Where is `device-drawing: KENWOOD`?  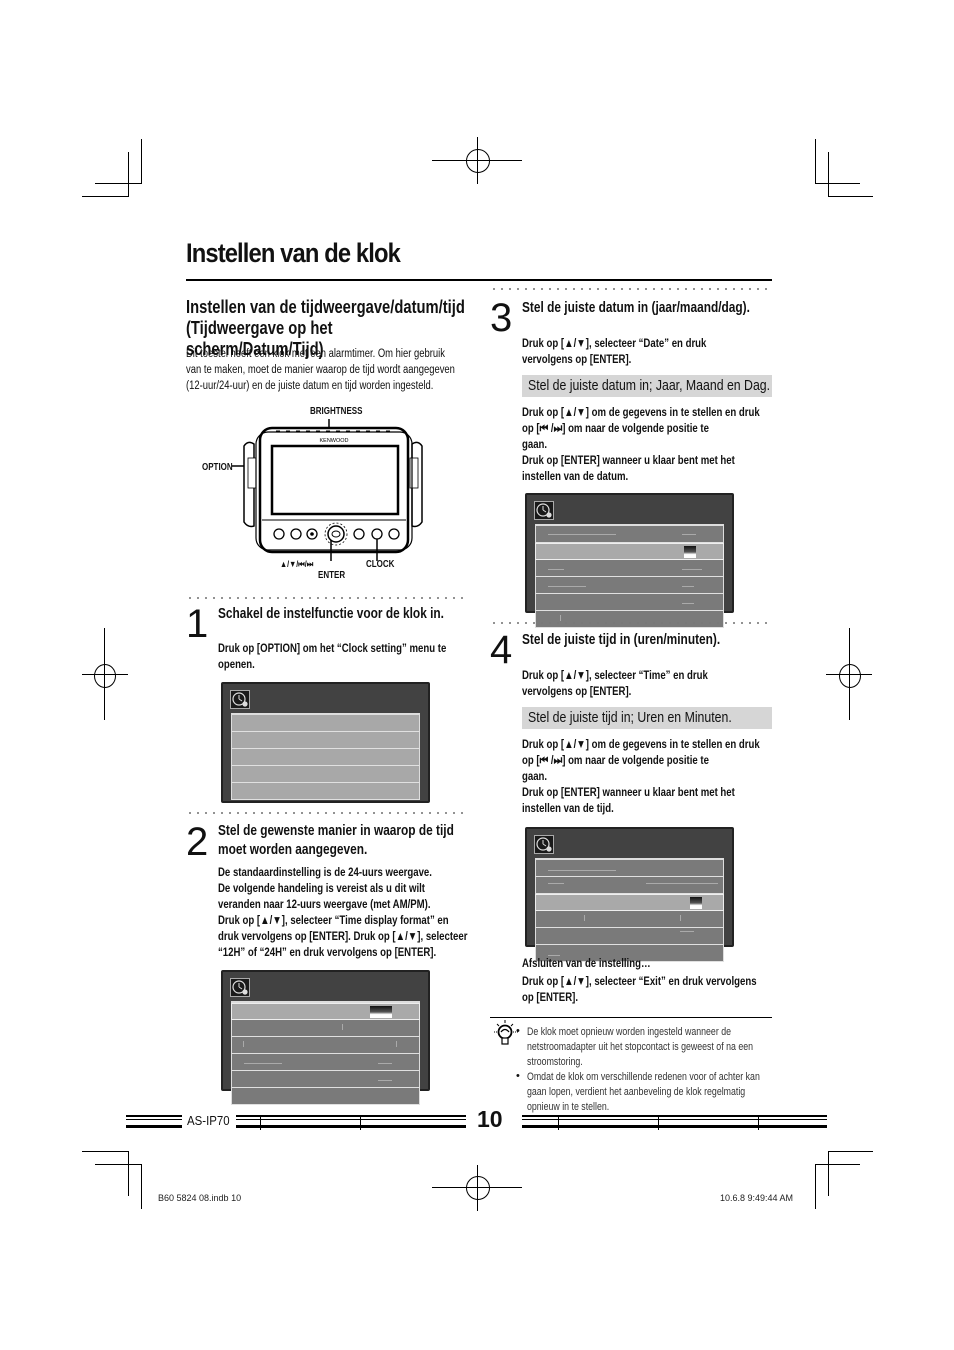
device-drawing: KENWOOD is located at coordinates (327, 490).